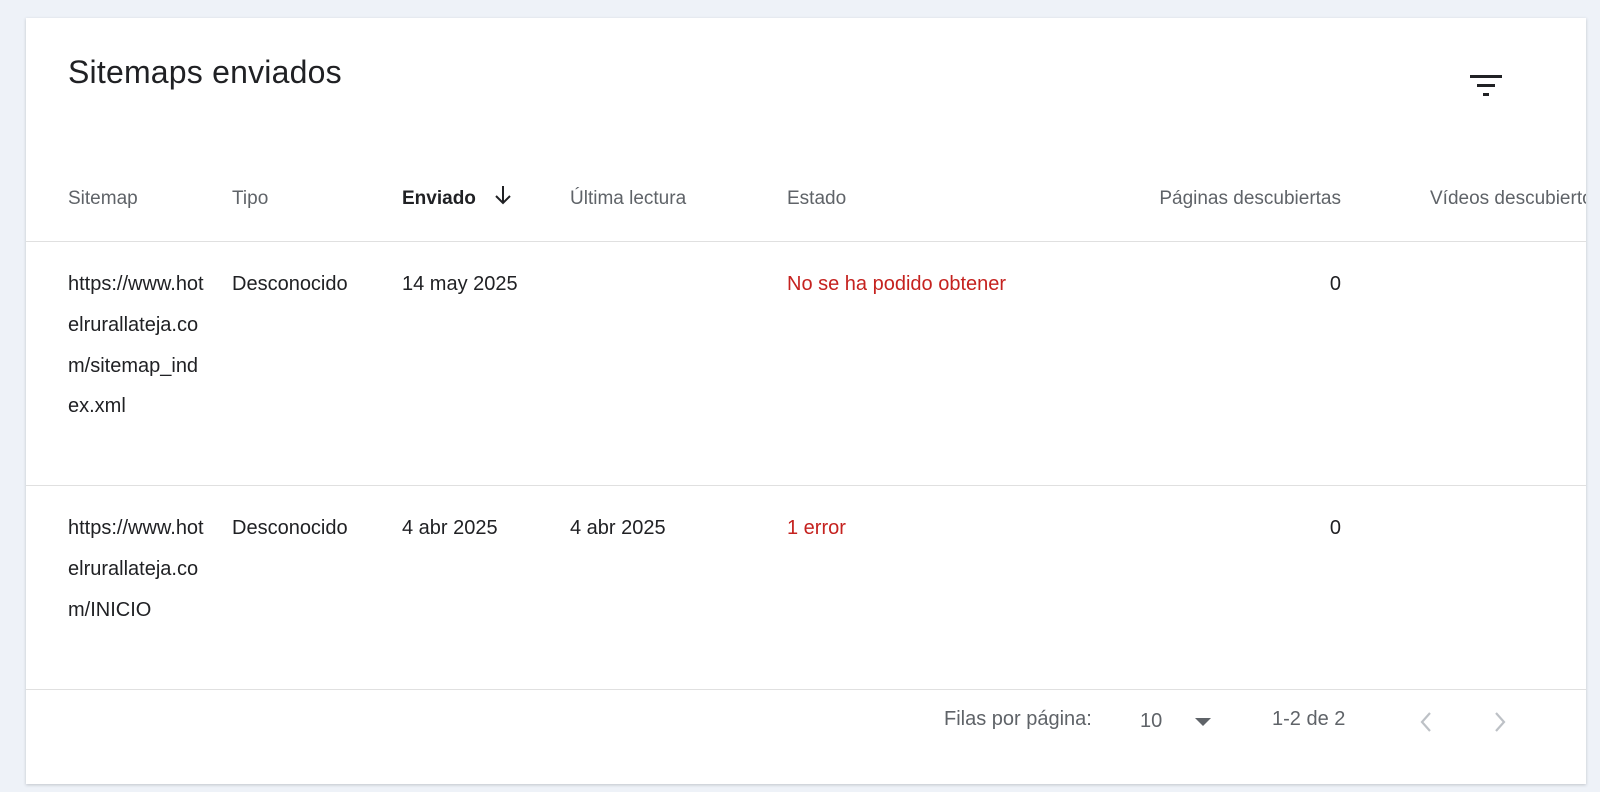  What do you see at coordinates (937, 587) in the screenshot?
I see `cell-estado: 1 error` at bounding box center [937, 587].